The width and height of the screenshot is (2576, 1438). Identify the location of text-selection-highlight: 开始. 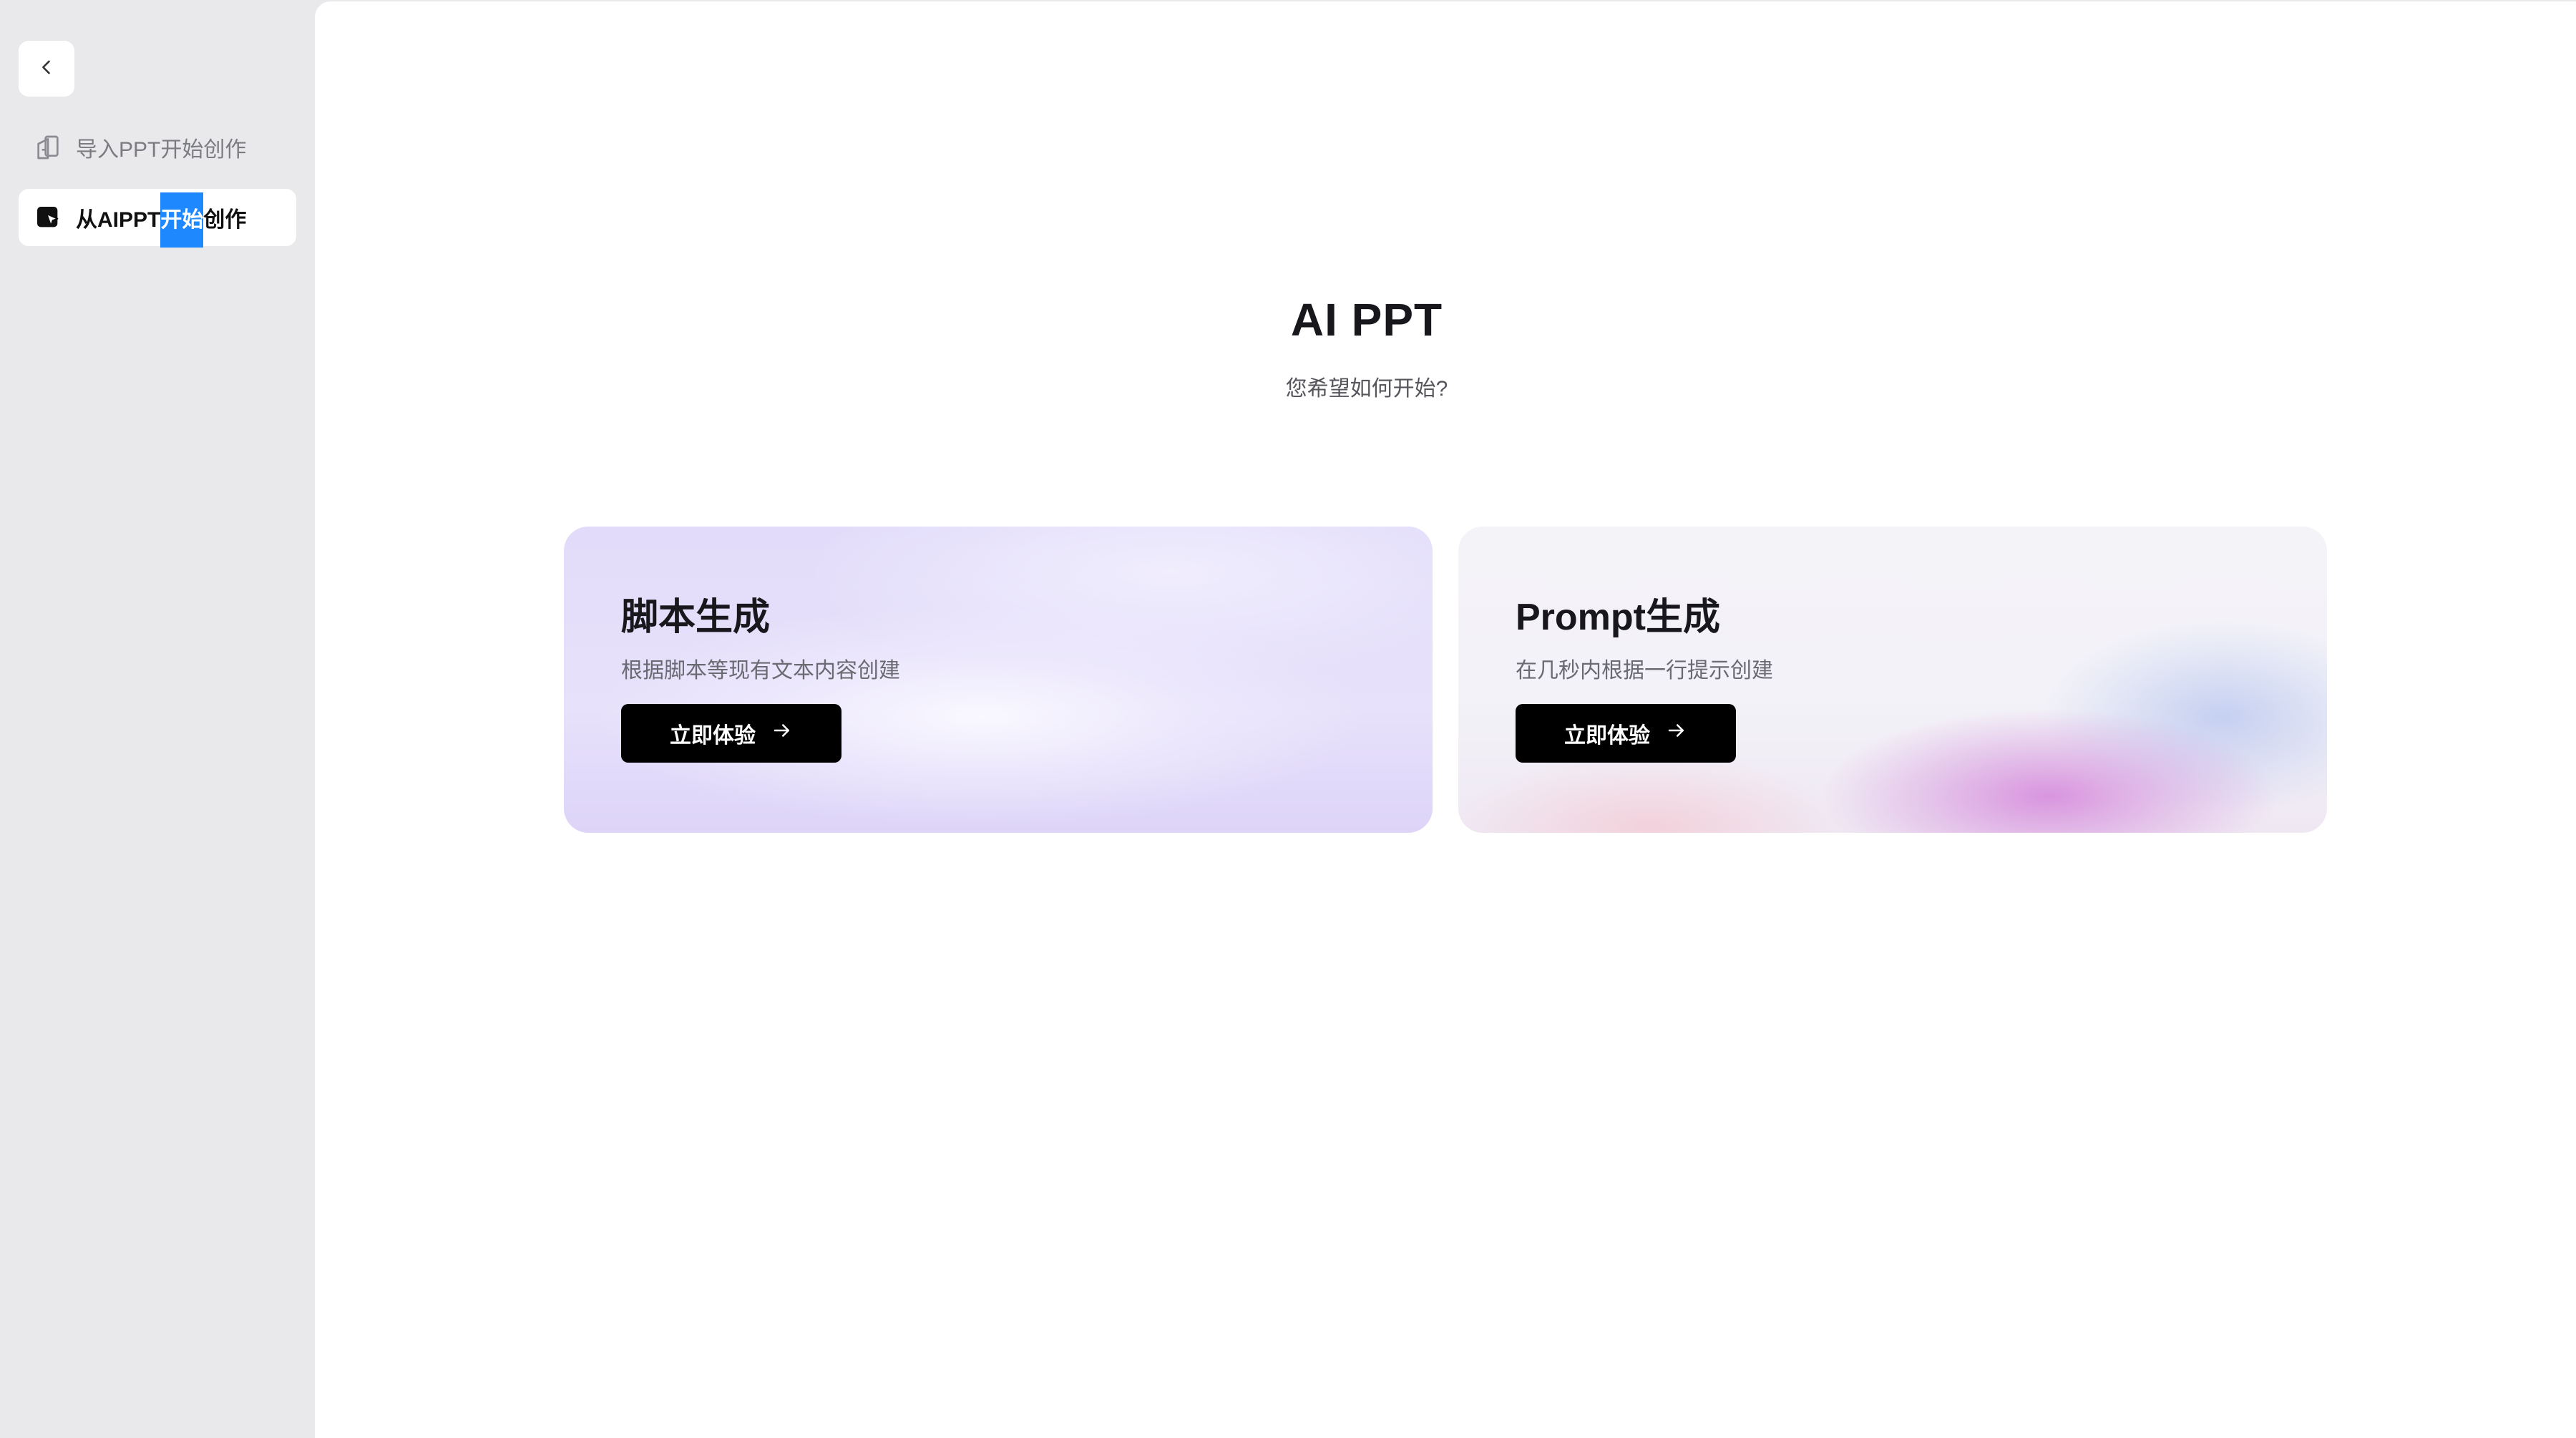
(182, 220).